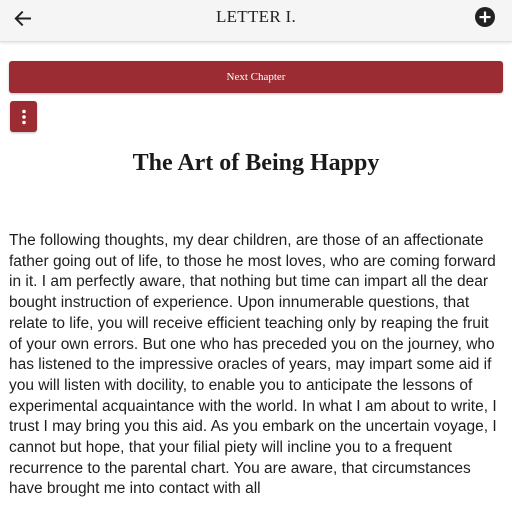 Image resolution: width=512 pixels, height=512 pixels. Describe the element at coordinates (256, 77) in the screenshot. I see `next-chapter-button: Next Chapter` at that location.